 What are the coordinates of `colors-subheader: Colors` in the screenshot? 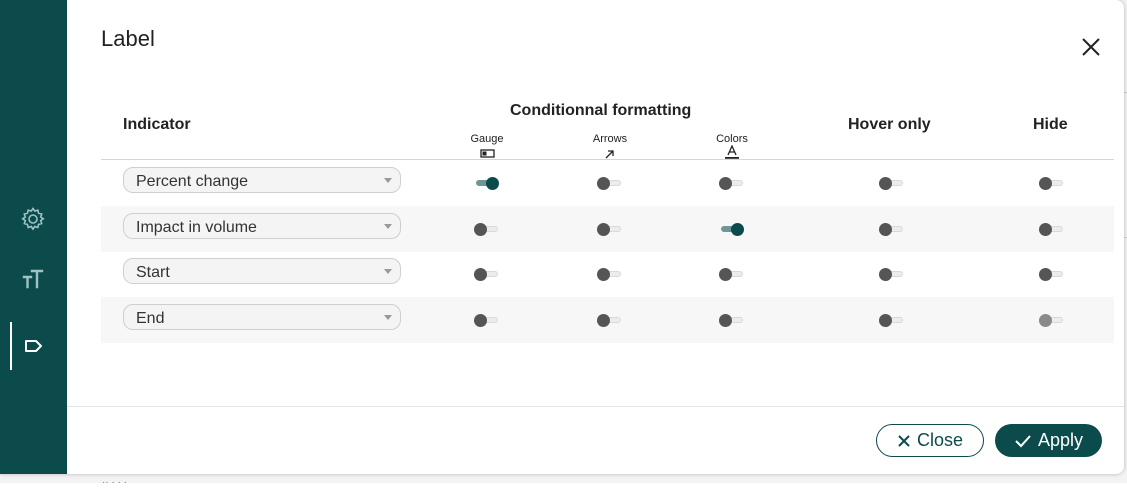 It's located at (732, 139).